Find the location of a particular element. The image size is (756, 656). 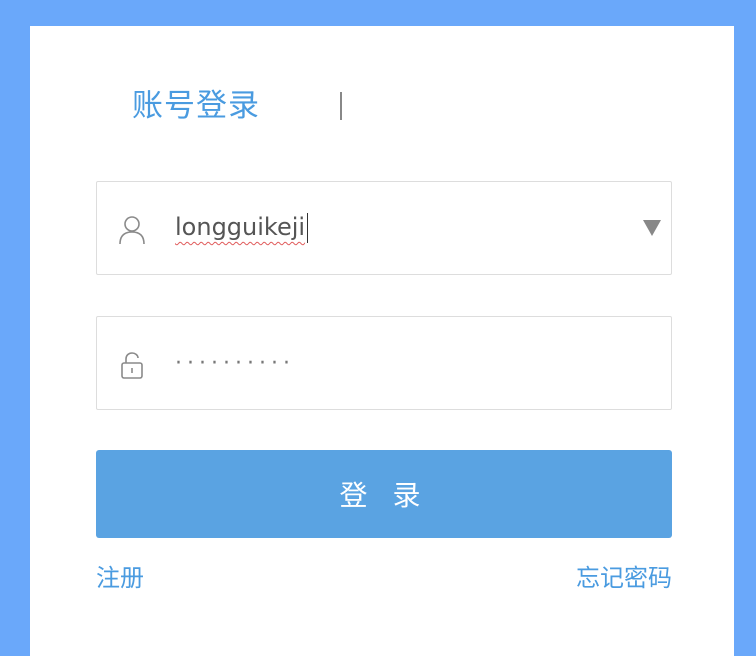

tab-divider is located at coordinates (341, 106).